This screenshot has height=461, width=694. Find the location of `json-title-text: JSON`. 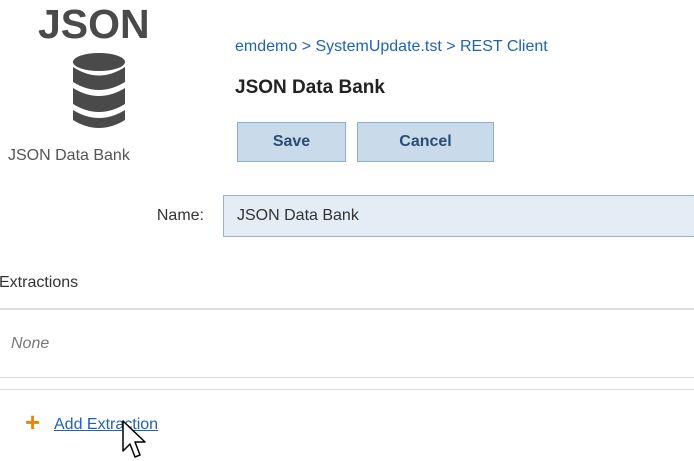

json-title-text: JSON is located at coordinates (94, 24).